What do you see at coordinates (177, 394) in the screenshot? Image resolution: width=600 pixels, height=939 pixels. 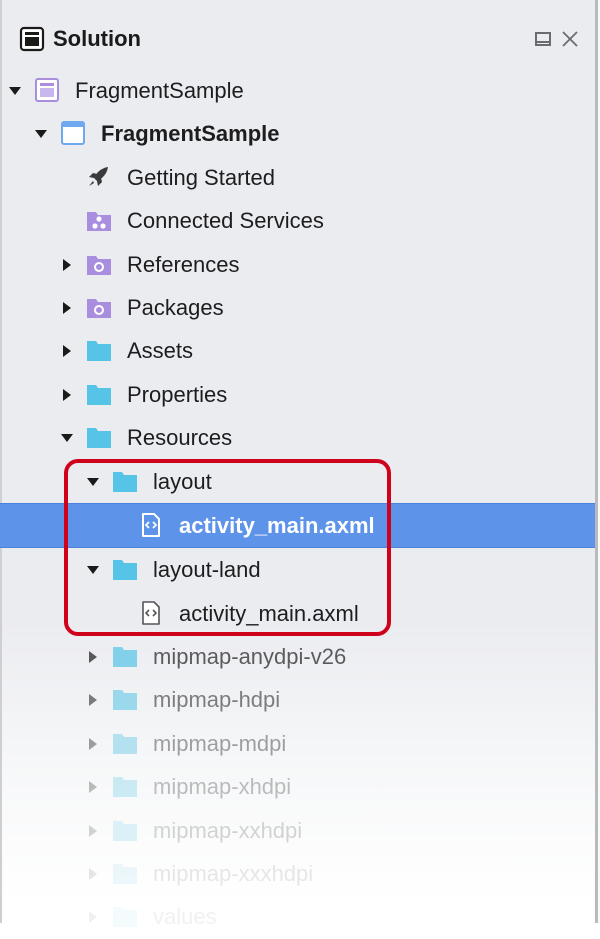 I see `tree-item-label: Properties` at bounding box center [177, 394].